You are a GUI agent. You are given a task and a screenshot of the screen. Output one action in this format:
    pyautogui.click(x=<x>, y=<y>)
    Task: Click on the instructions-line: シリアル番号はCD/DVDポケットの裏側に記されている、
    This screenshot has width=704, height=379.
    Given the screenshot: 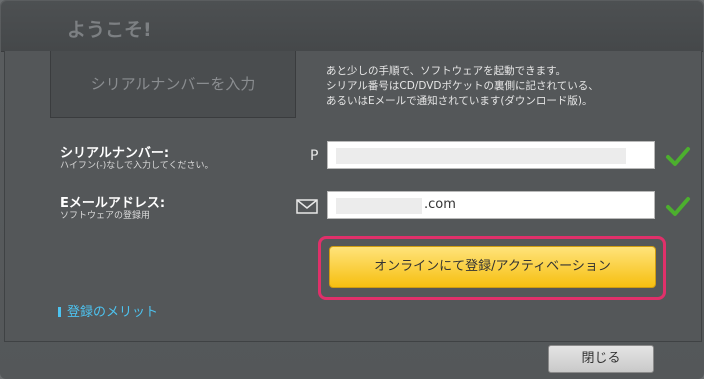 What is the action you would take?
    pyautogui.click(x=462, y=86)
    